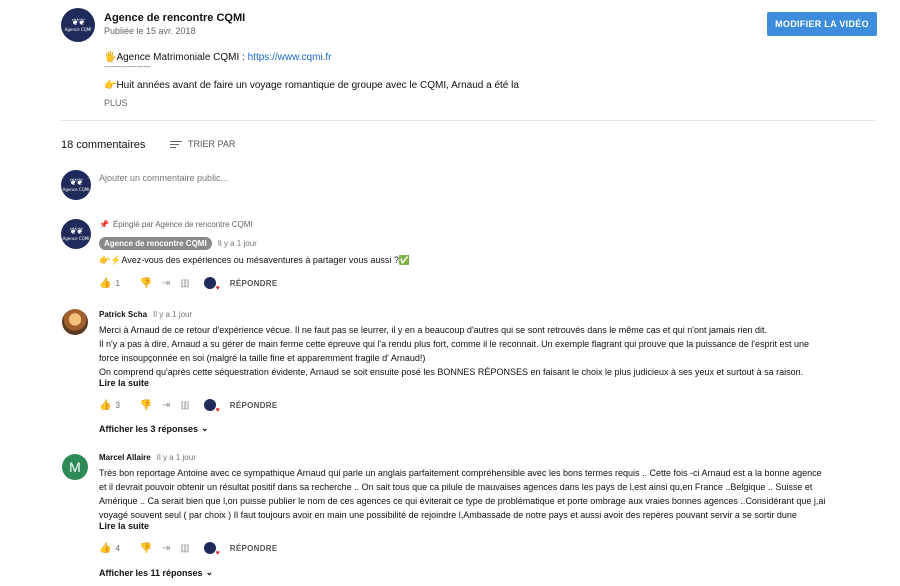  I want to click on comment-avatar: ❦❦ Agence CQMI, so click(76, 234).